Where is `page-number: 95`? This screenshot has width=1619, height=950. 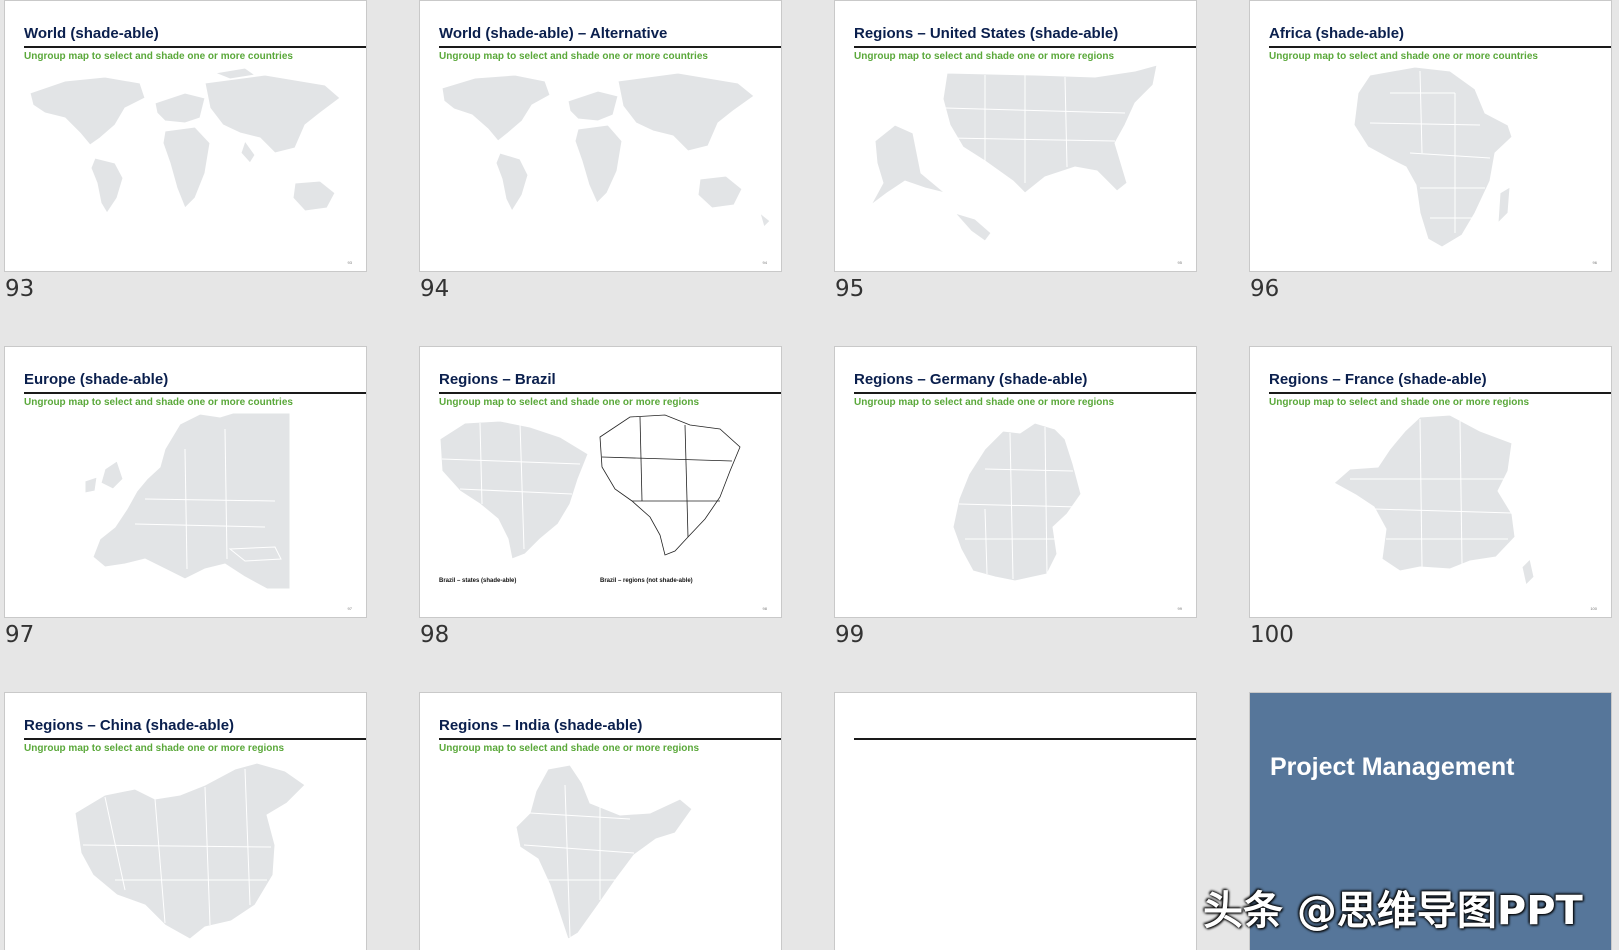 page-number: 95 is located at coordinates (1179, 262).